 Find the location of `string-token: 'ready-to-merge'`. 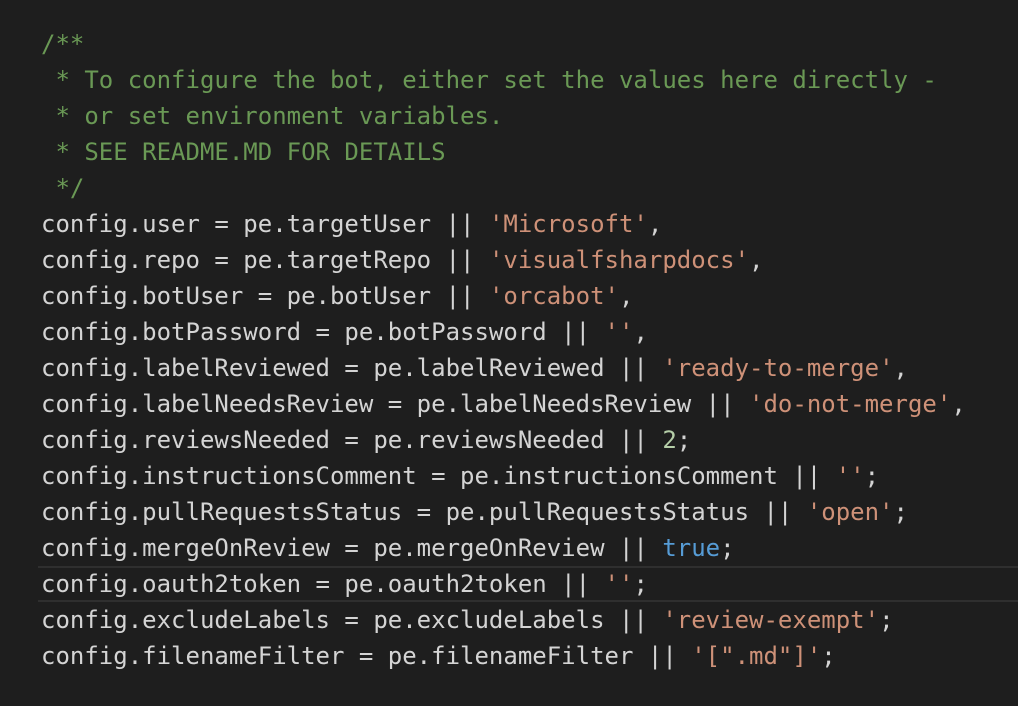

string-token: 'ready-to-merge' is located at coordinates (778, 368).